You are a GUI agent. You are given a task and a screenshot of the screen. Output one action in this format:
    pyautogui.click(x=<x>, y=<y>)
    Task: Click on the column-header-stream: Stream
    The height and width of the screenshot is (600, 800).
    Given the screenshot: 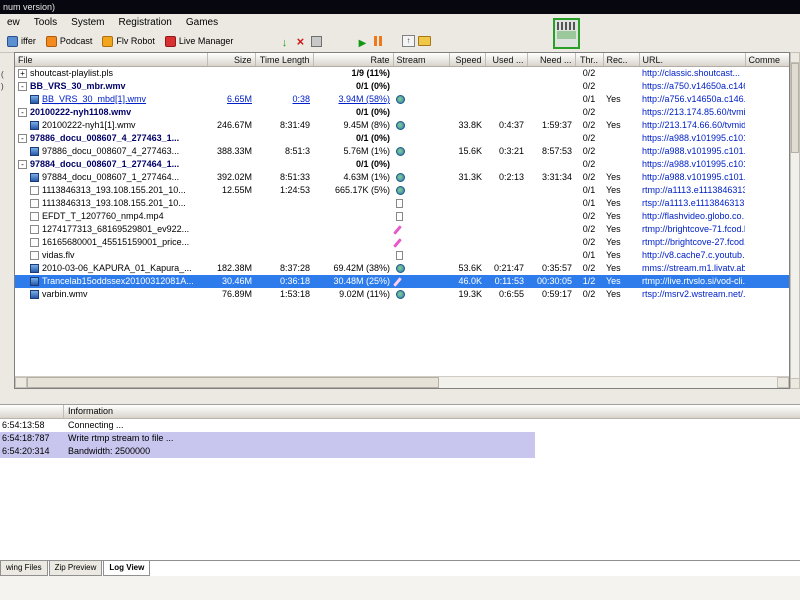 What is the action you would take?
    pyautogui.click(x=421, y=60)
    